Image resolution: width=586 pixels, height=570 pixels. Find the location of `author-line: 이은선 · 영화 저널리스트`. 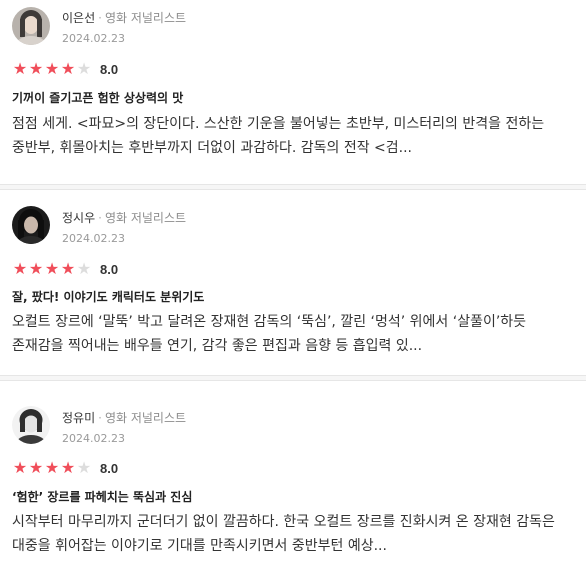

author-line: 이은선 · 영화 저널리스트 is located at coordinates (124, 18).